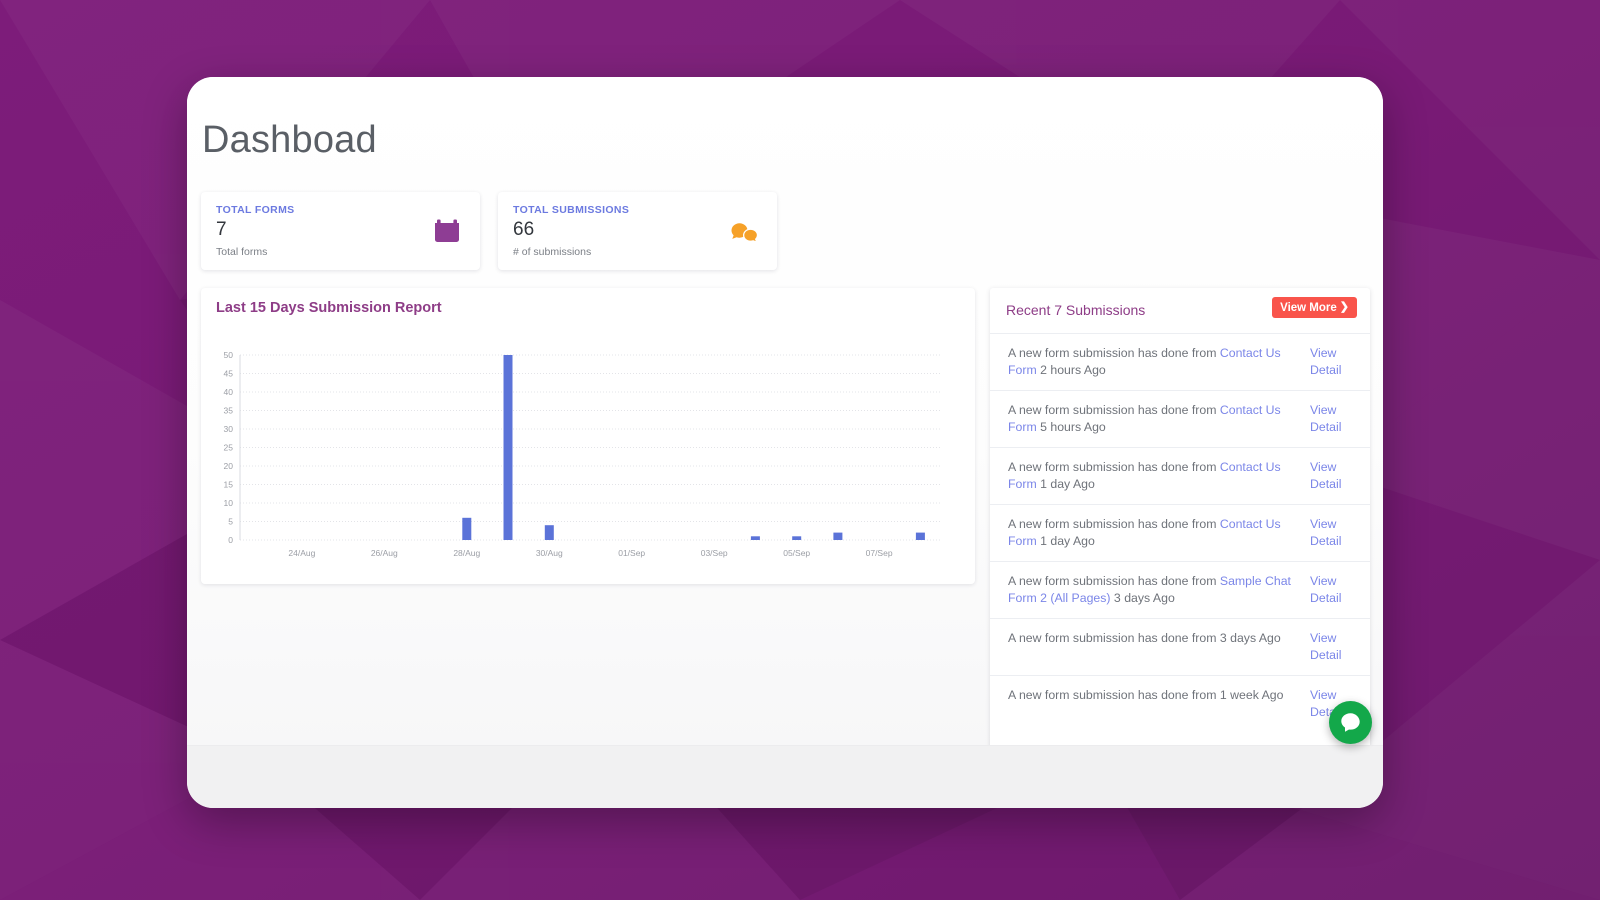 This screenshot has width=1600, height=900. I want to click on x-tick-label: 30/Aug, so click(549, 553).